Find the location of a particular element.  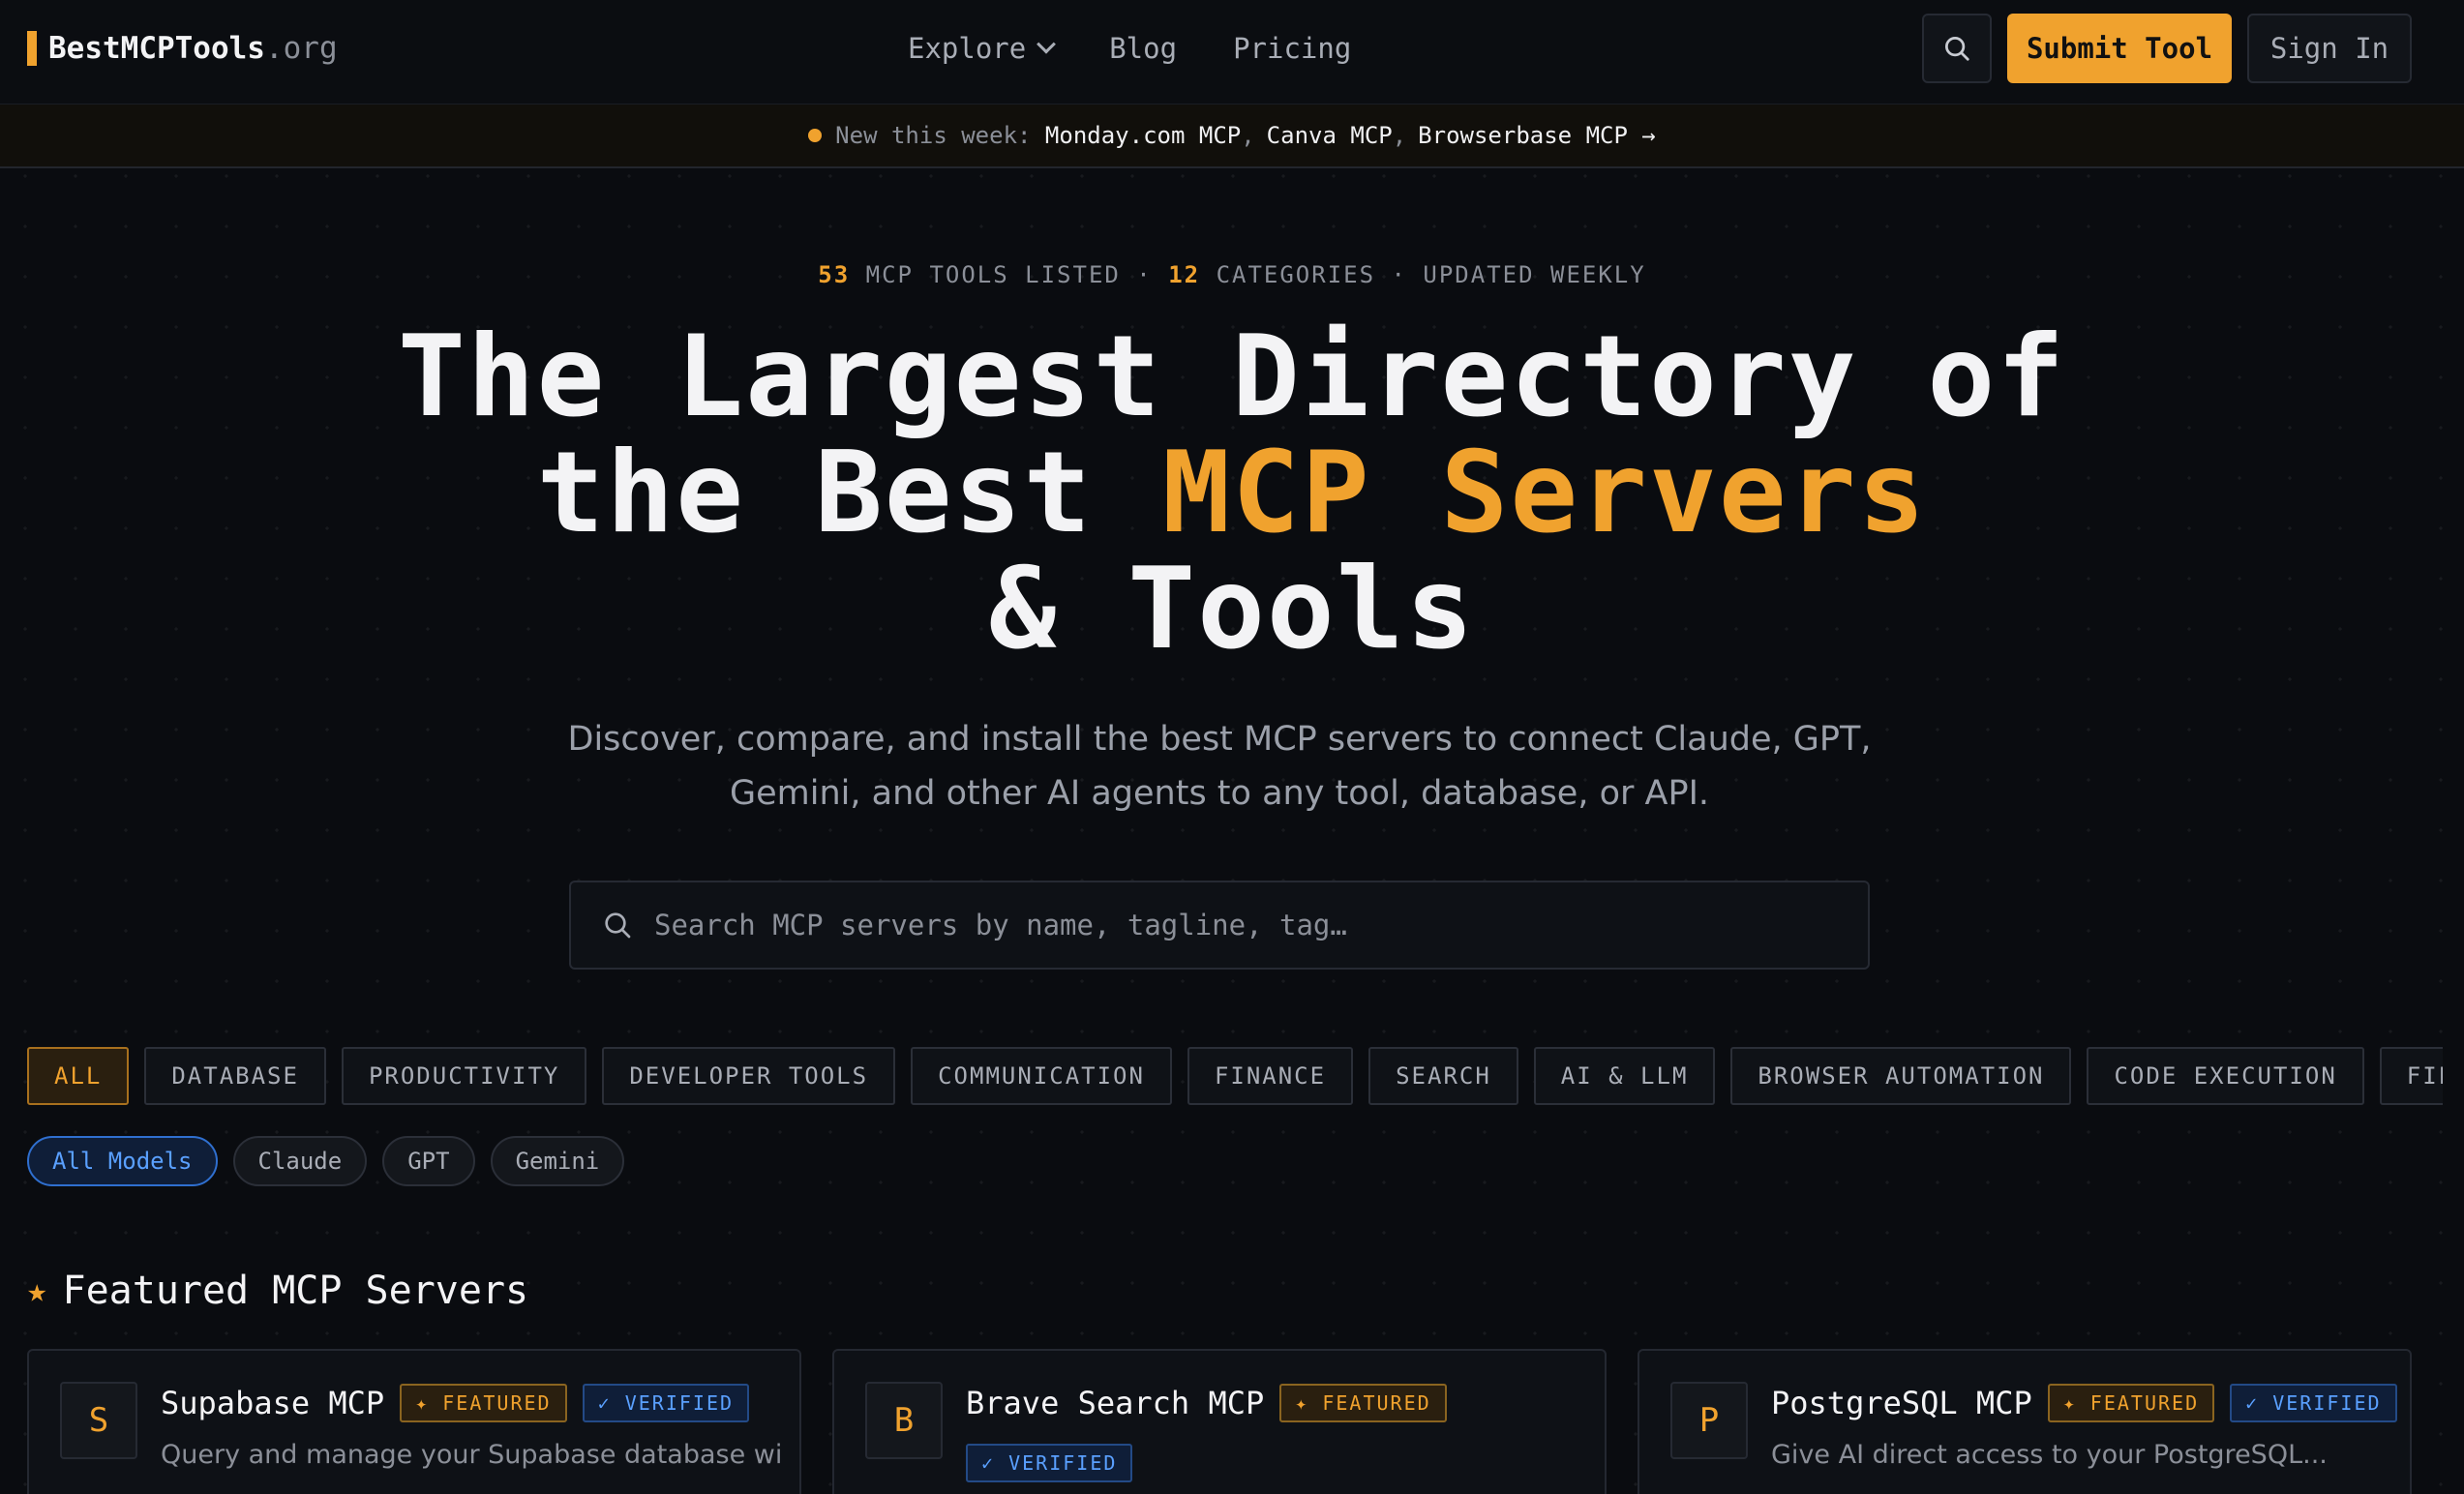

model-filters: All Models Claude GPT Gemini is located at coordinates (326, 1161).